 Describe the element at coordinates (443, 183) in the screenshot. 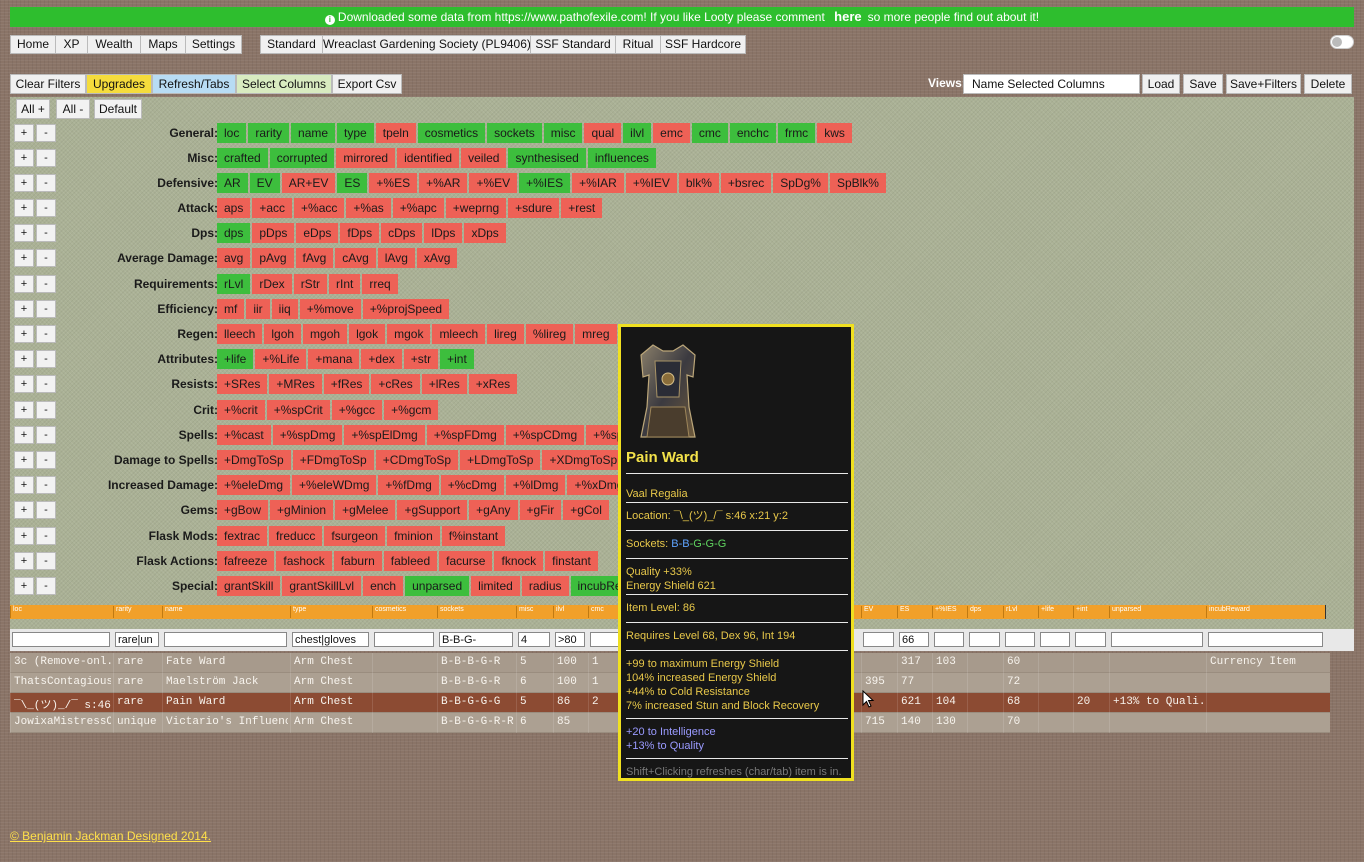

I see `column-chip: +%AR` at that location.